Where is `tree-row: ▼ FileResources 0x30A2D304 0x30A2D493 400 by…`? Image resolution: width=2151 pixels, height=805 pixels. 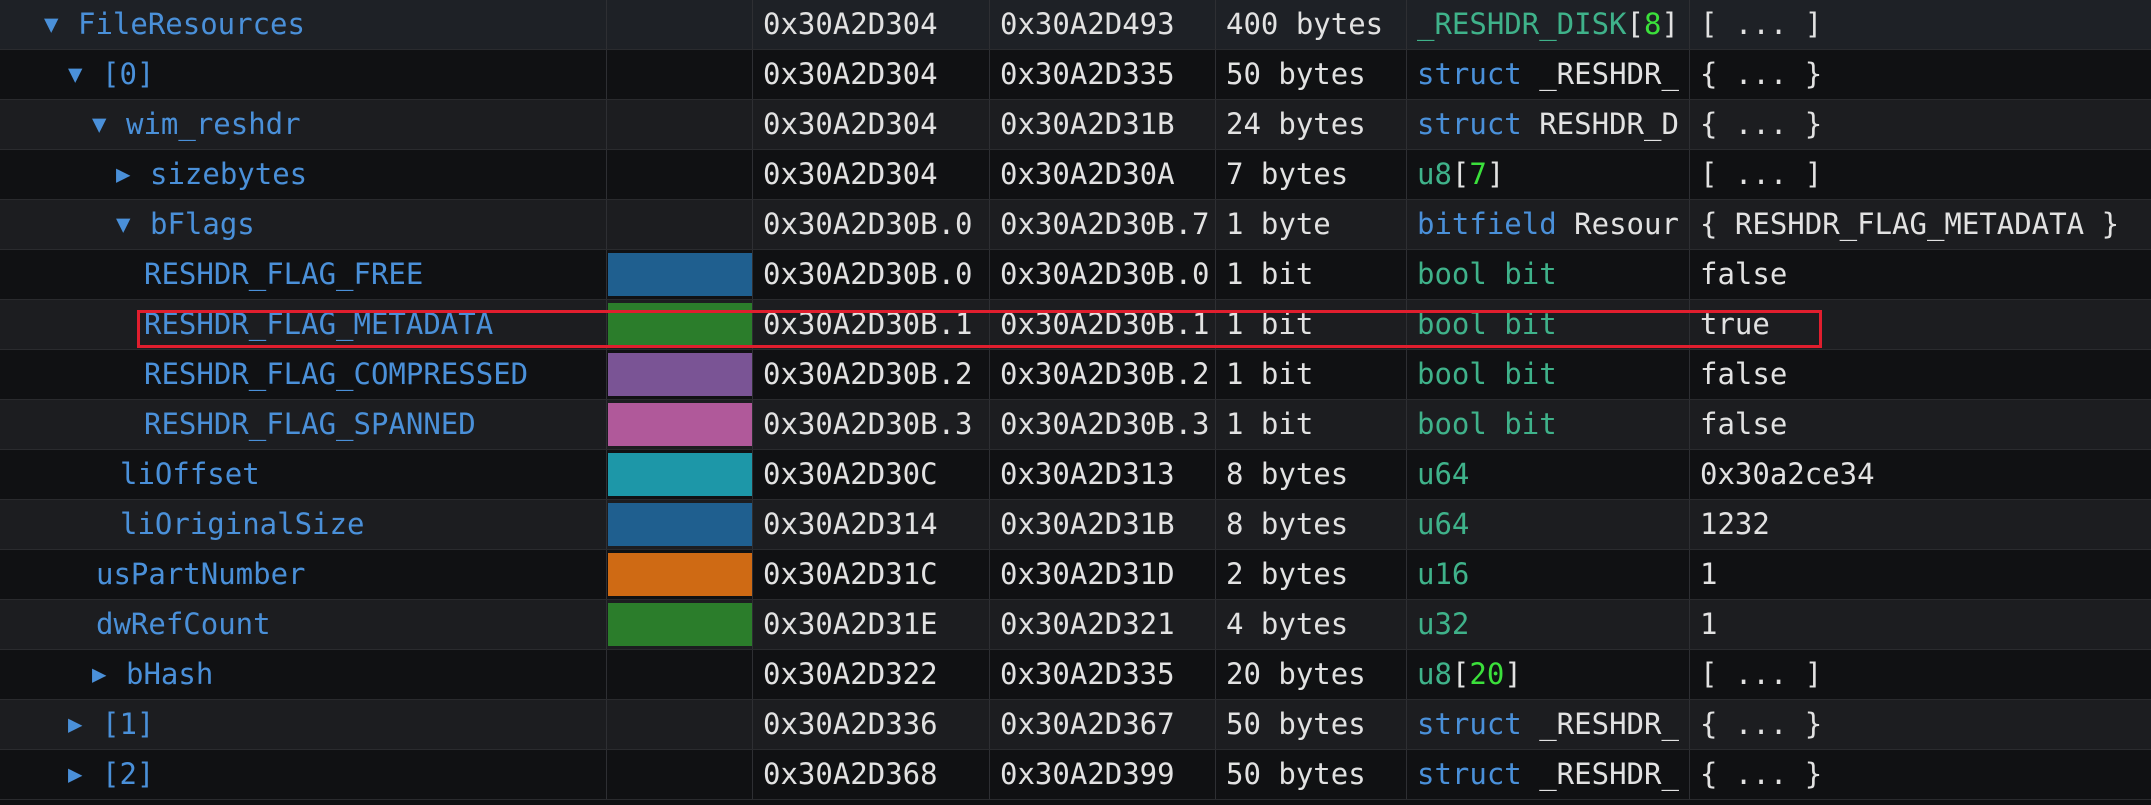 tree-row: ▼ FileResources 0x30A2D304 0x30A2D493 400 by… is located at coordinates (1075, 25).